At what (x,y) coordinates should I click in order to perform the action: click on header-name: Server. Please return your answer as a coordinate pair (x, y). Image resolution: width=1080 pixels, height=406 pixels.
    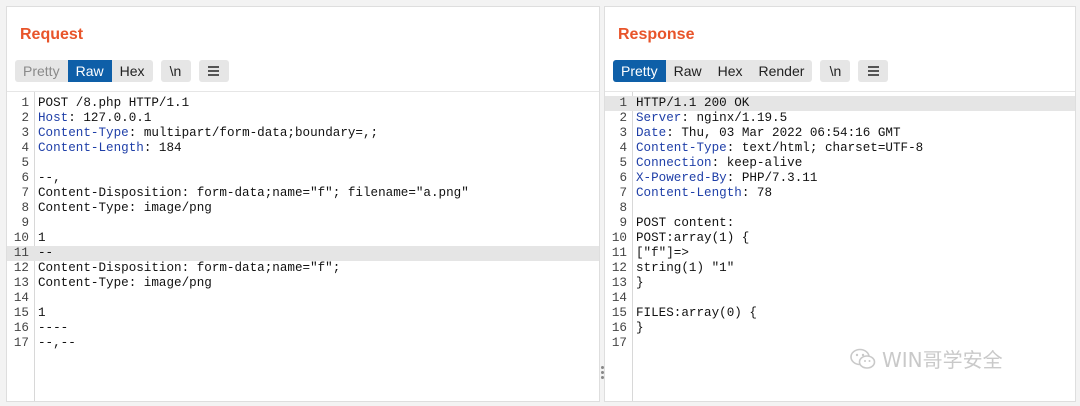
    Looking at the image, I should click on (659, 118).